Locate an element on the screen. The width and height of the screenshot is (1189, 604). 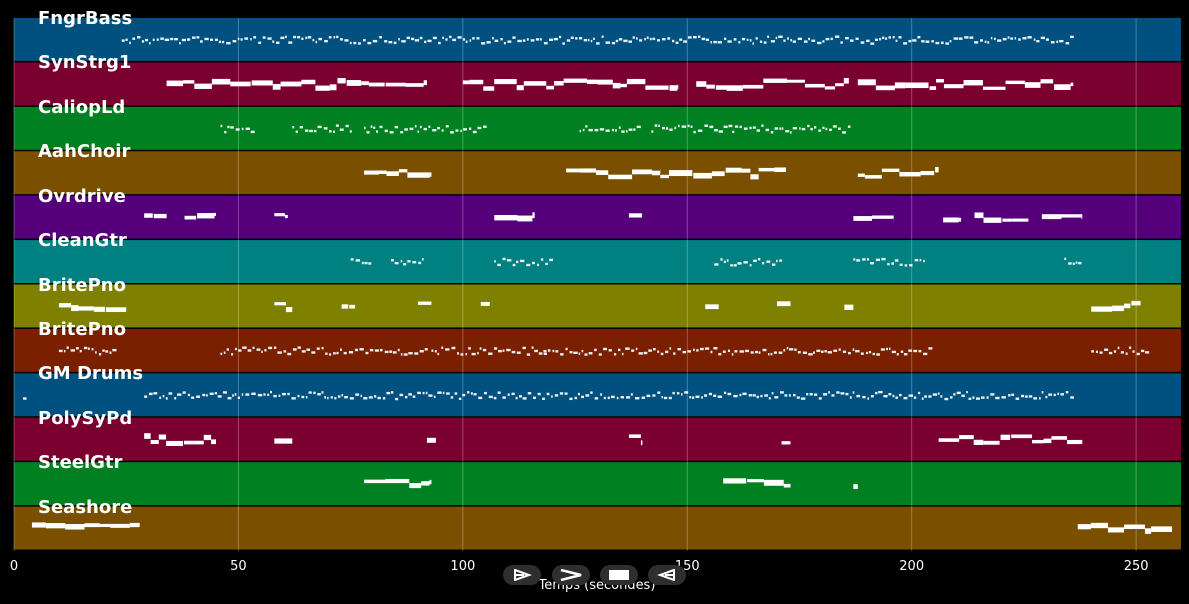
track-label: FngrBass is located at coordinates (85, 18).